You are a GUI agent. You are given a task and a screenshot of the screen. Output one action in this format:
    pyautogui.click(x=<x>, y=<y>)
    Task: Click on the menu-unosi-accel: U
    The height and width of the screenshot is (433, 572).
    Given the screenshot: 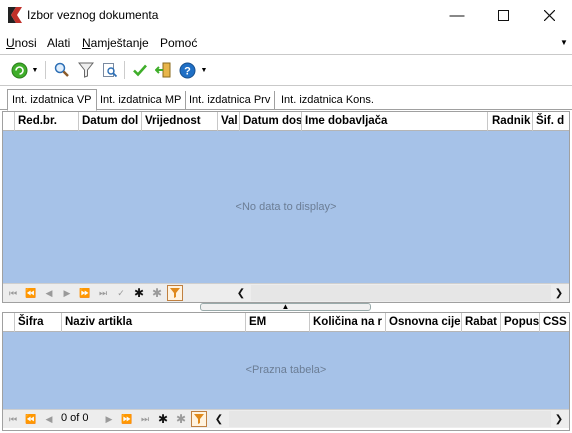 What is the action you would take?
    pyautogui.click(x=10, y=43)
    